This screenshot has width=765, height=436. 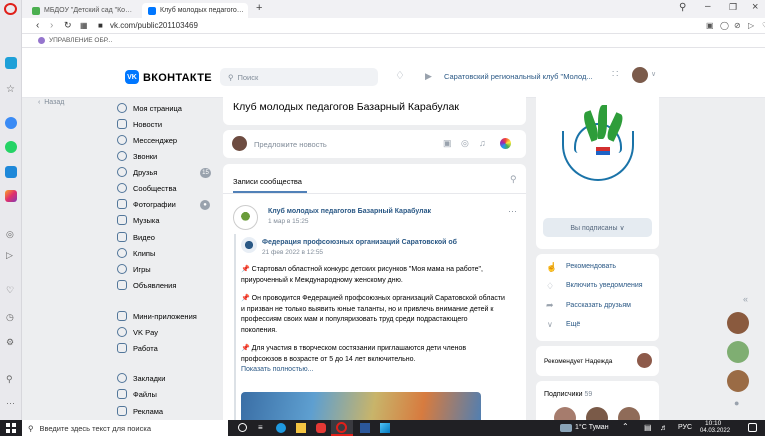 I want to click on history-icon: ◷, so click(x=10, y=317).